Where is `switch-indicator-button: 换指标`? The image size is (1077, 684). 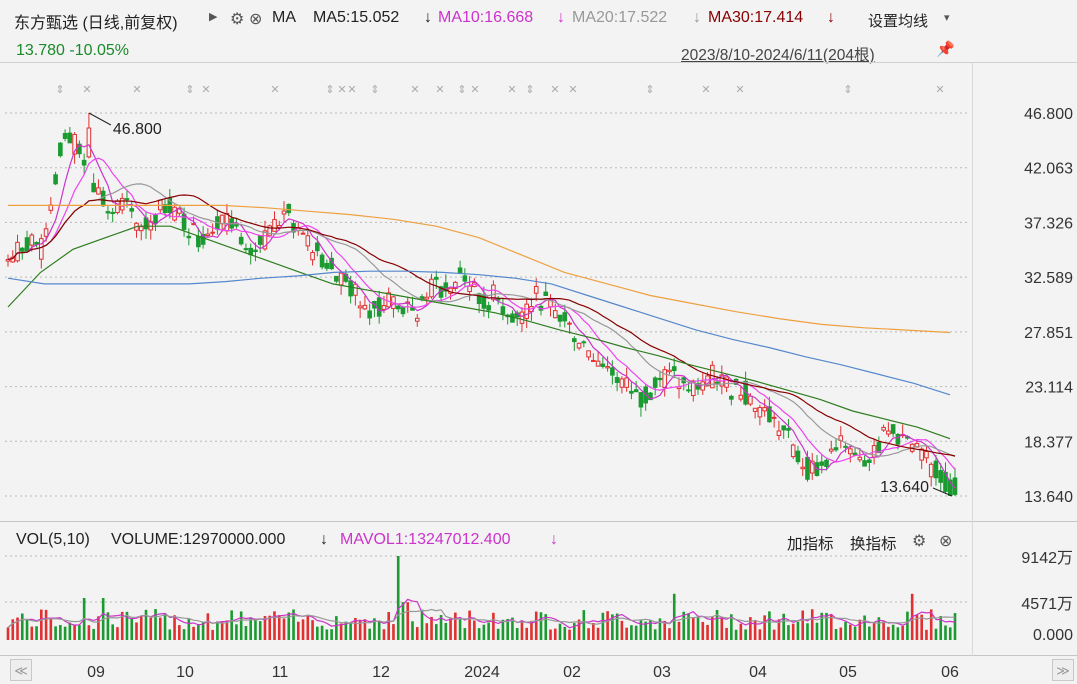 switch-indicator-button: 换指标 is located at coordinates (873, 543).